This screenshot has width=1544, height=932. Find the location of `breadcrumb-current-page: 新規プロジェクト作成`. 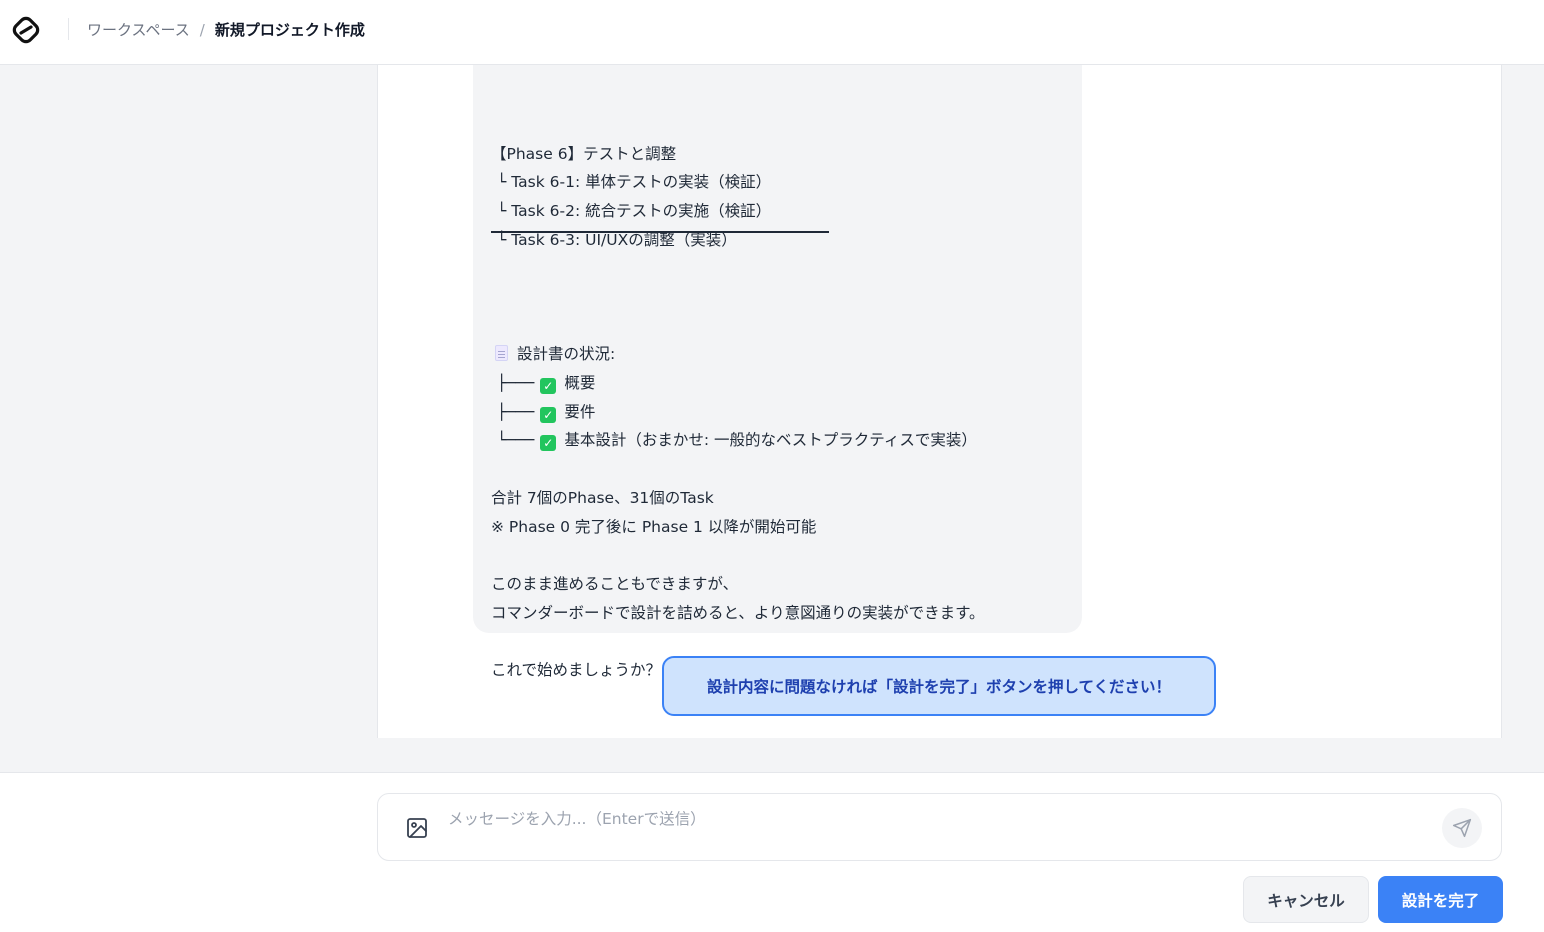

breadcrumb-current-page: 新規プロジェクト作成 is located at coordinates (289, 30).